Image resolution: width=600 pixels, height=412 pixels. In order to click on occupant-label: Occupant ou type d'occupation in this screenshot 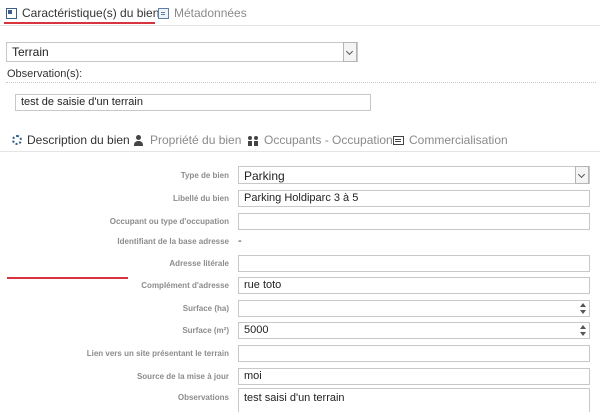, I will do `click(169, 221)`.